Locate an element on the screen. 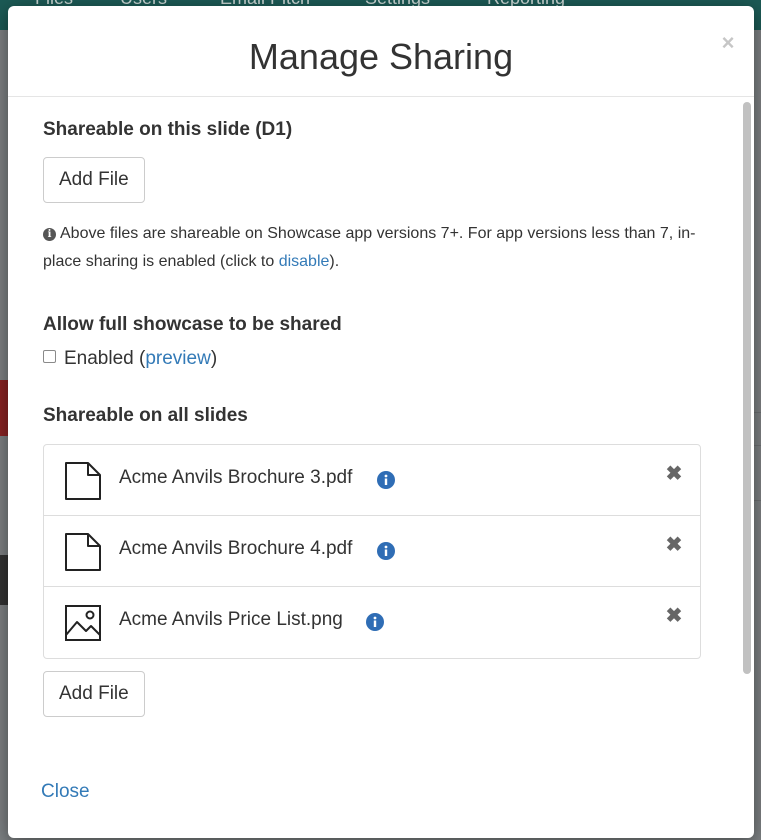 This screenshot has width=761, height=840. file-row: Acme Anvils Brochure 4.pdf ✖ is located at coordinates (372, 551).